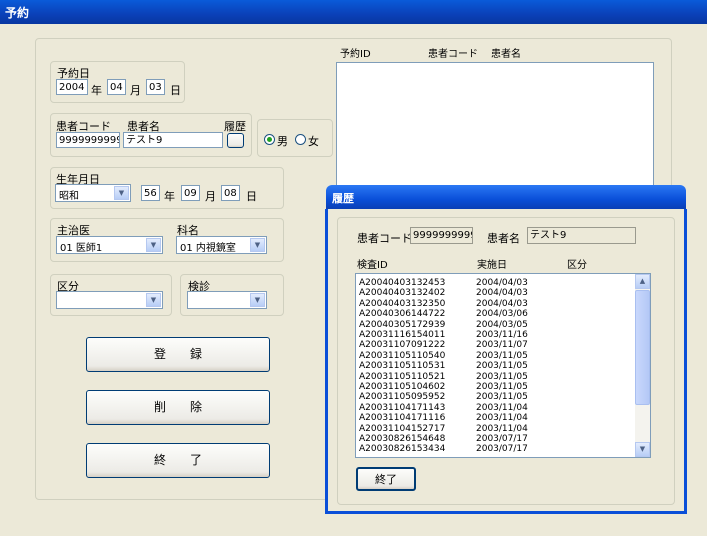 The width and height of the screenshot is (707, 536). Describe the element at coordinates (402, 366) in the screenshot. I see `history-row-id: A20031105110531` at that location.